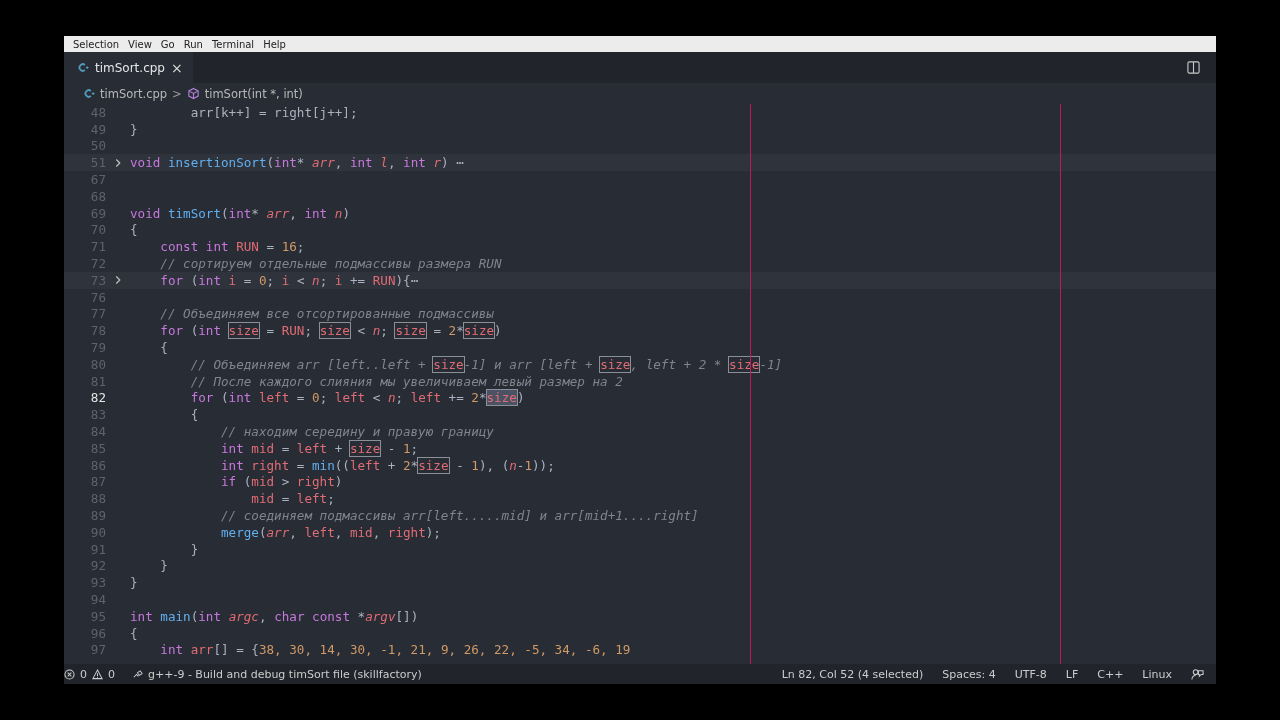 The image size is (1280, 720). What do you see at coordinates (326, 314) in the screenshot?
I see `code-line: // Объединяем все отсортированные подмассивы` at bounding box center [326, 314].